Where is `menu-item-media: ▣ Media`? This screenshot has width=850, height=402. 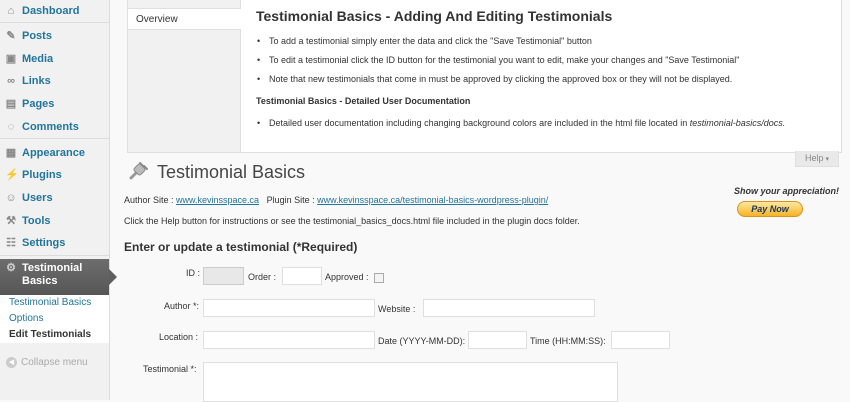
menu-item-media: ▣ Media is located at coordinates (54, 59).